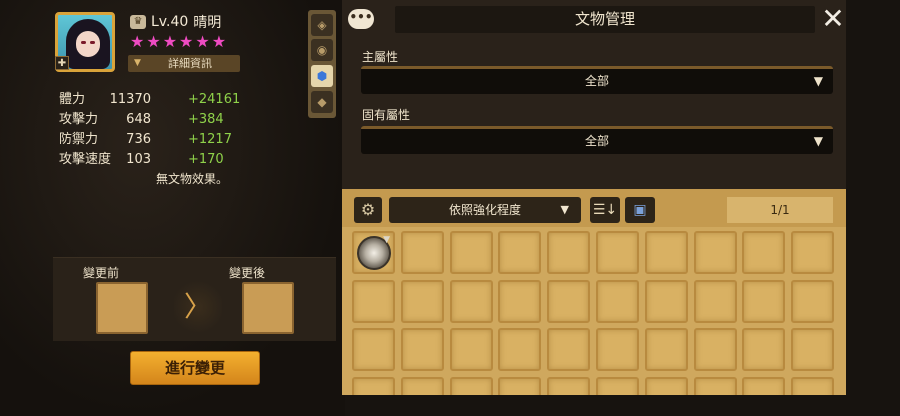  What do you see at coordinates (322, 76) in the screenshot?
I see `tab-artifact-icon: ⬢` at bounding box center [322, 76].